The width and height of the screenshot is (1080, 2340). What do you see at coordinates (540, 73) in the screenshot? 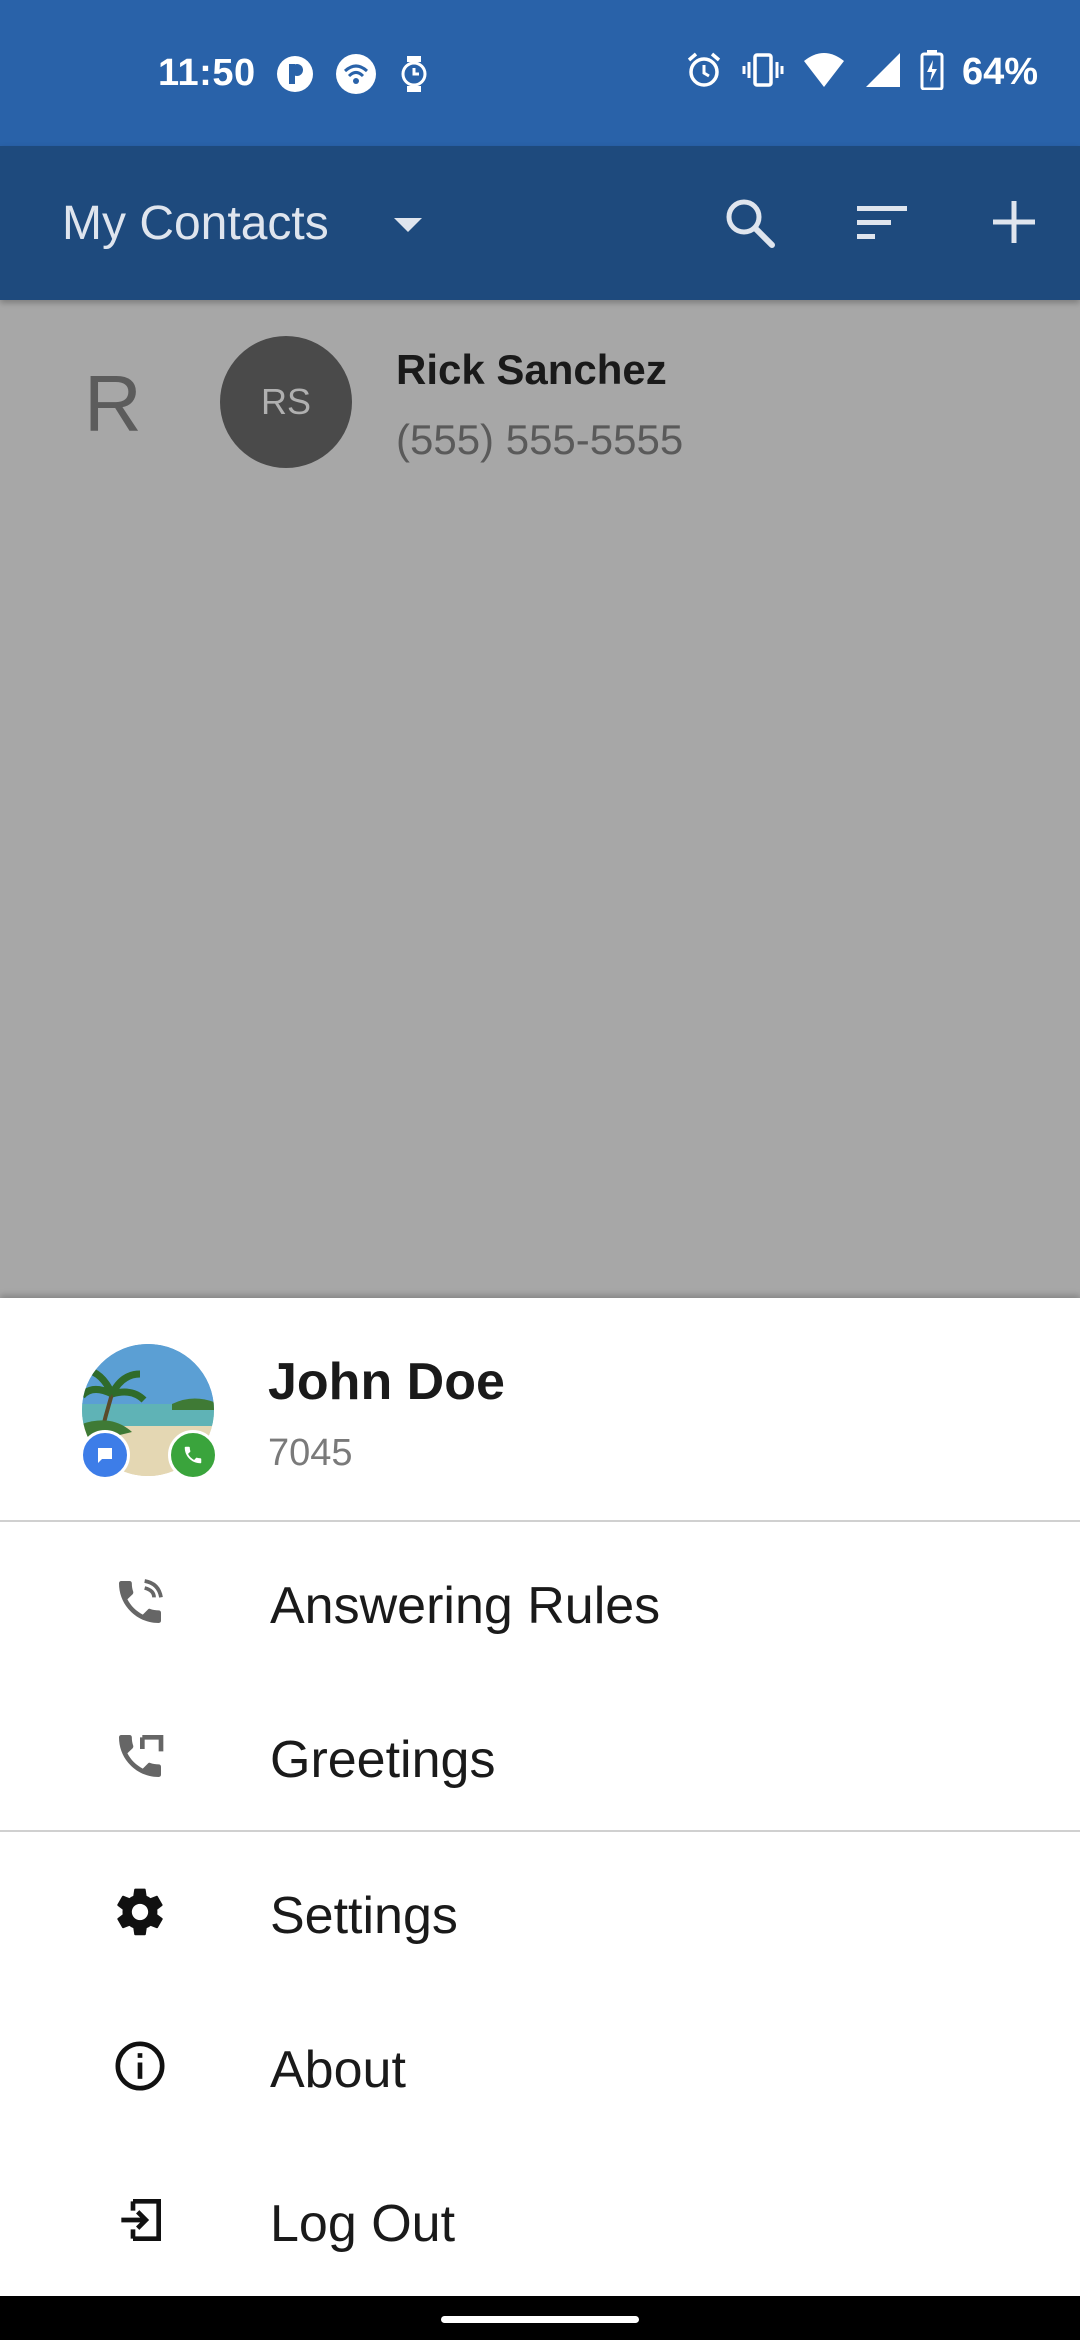
I see `status-bar: 11:50 64%` at bounding box center [540, 73].